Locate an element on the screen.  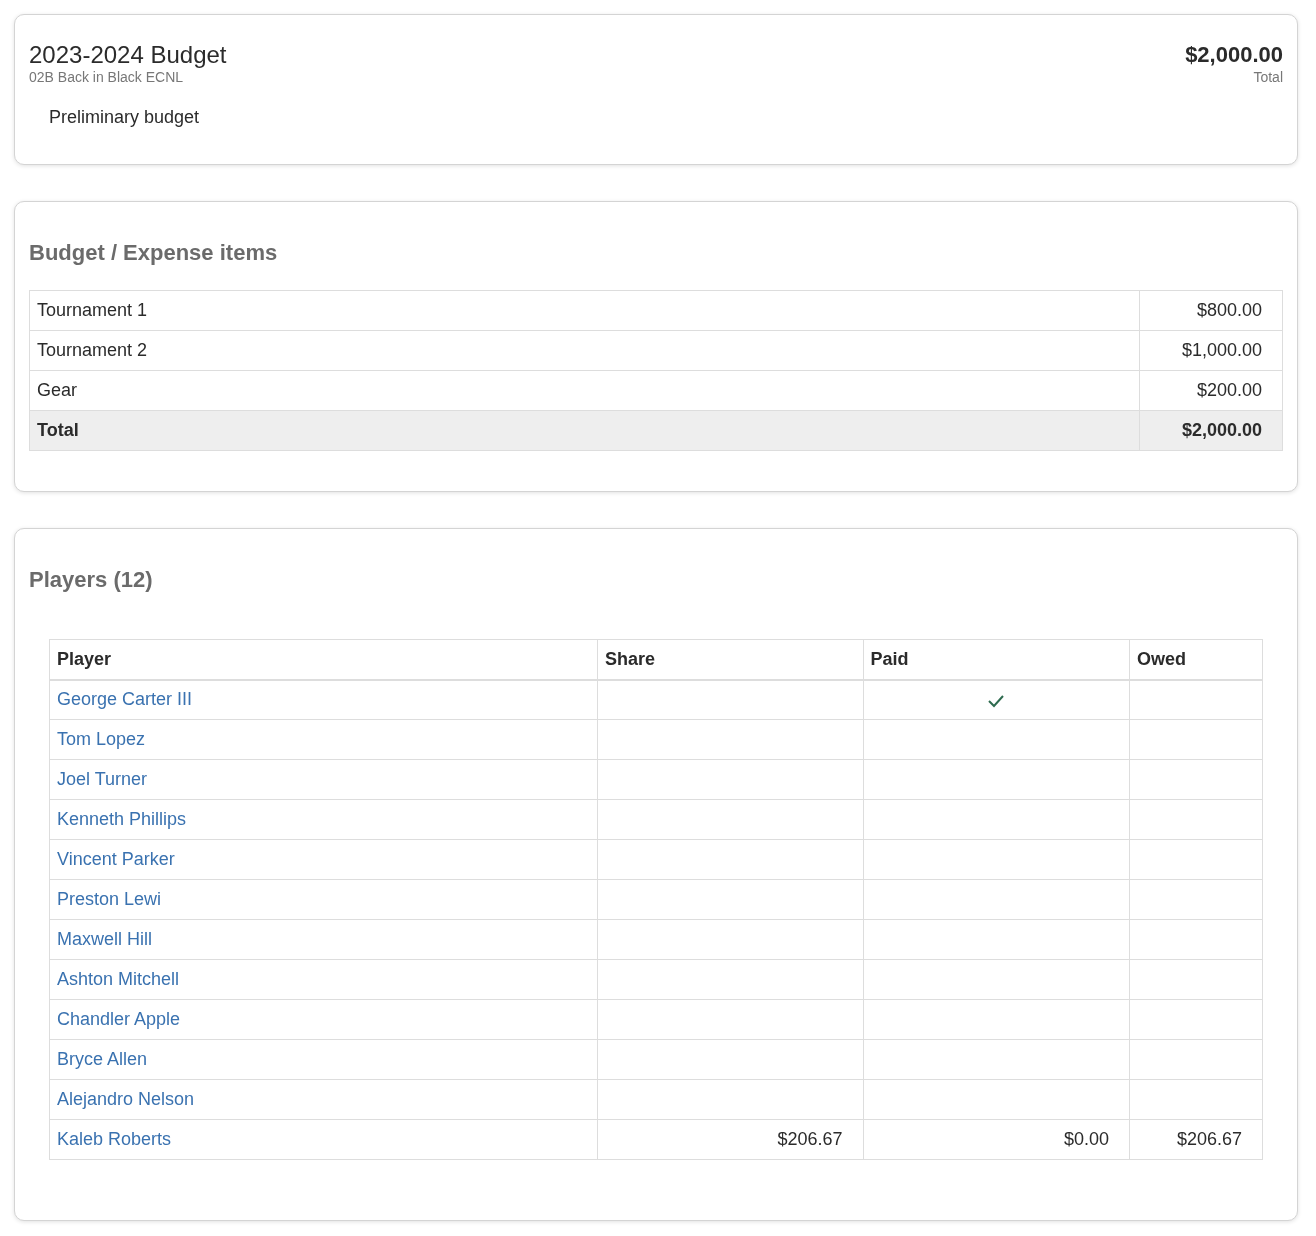
column-header: Paid is located at coordinates (996, 659).